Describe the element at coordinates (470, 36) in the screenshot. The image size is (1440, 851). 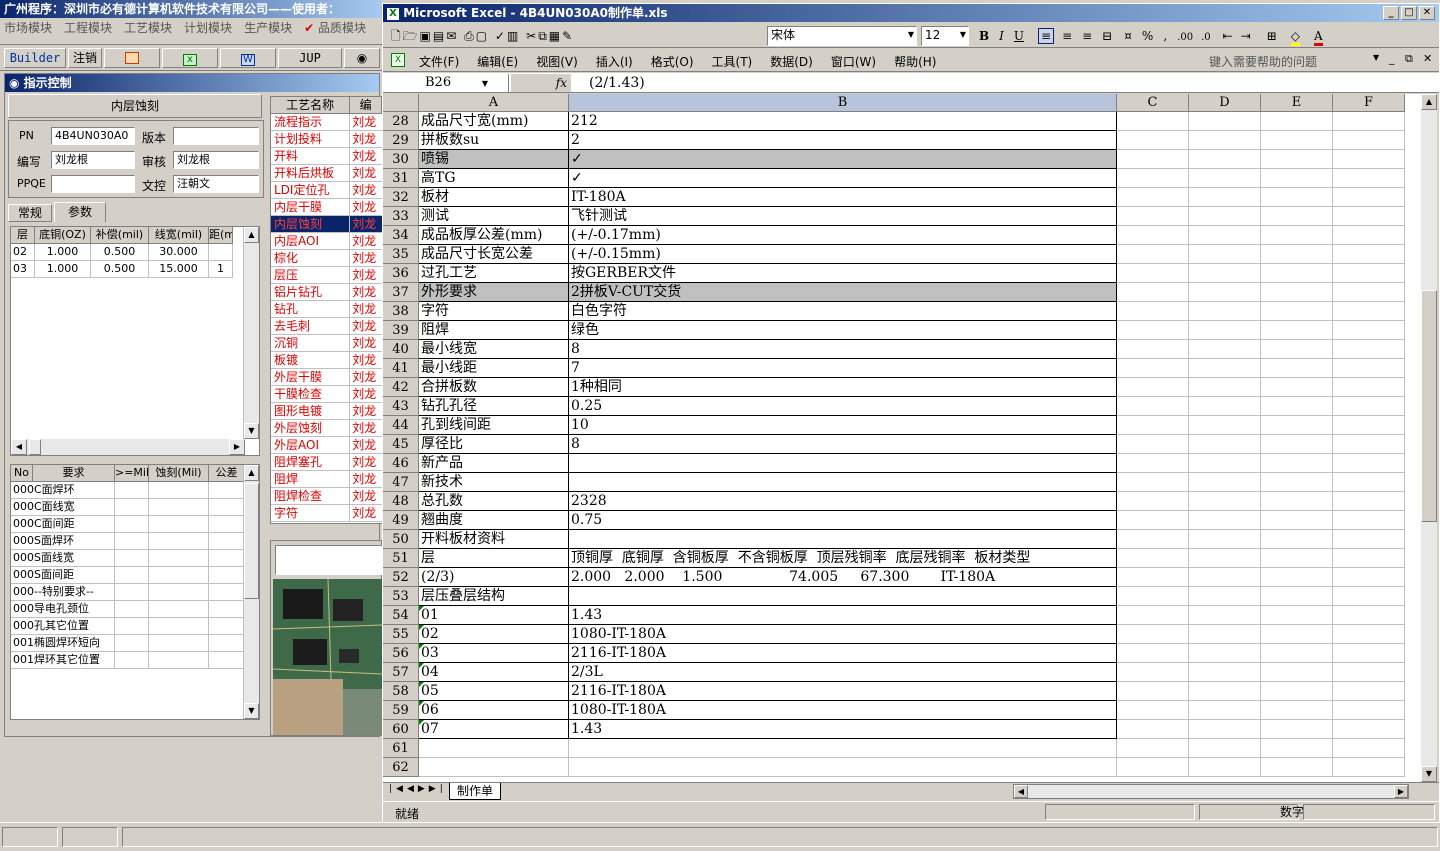
I see `print-icon: ⎙` at that location.